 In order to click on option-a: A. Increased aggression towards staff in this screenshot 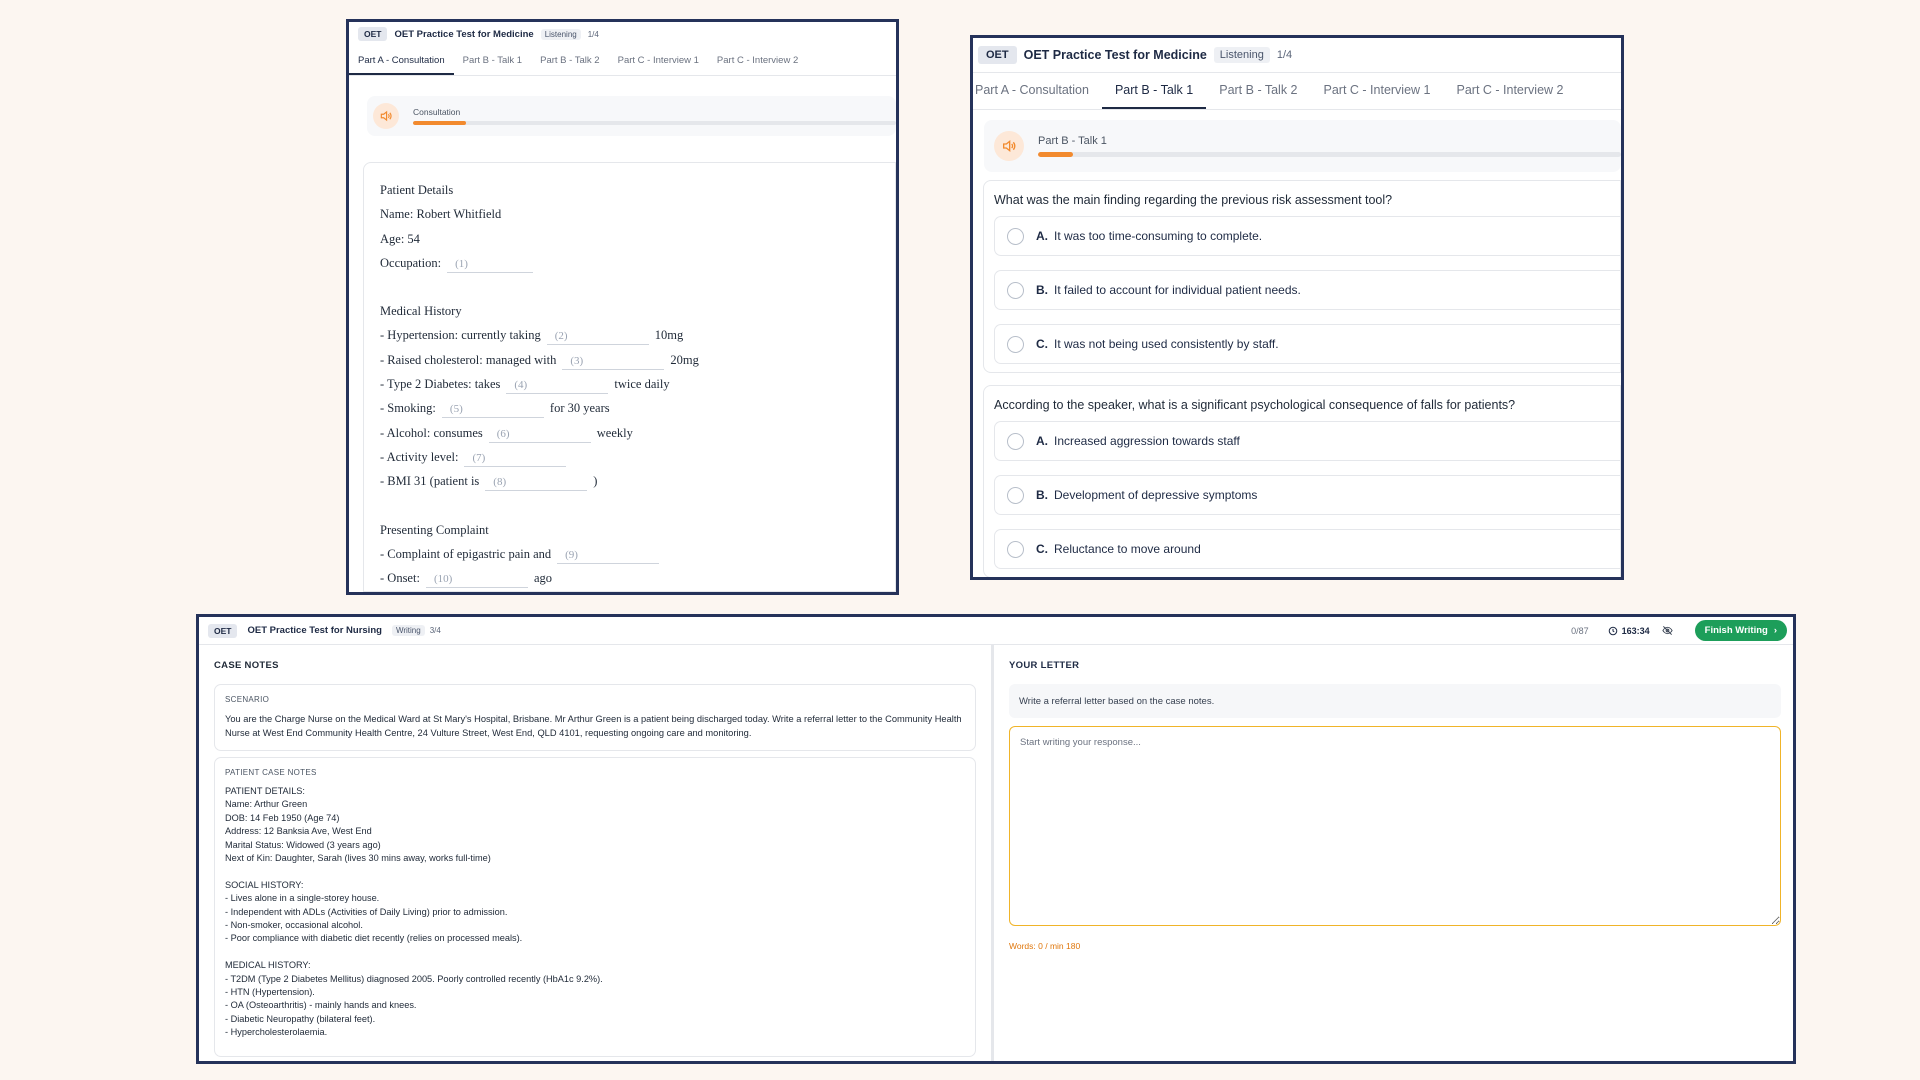, I will do `click(1307, 441)`.